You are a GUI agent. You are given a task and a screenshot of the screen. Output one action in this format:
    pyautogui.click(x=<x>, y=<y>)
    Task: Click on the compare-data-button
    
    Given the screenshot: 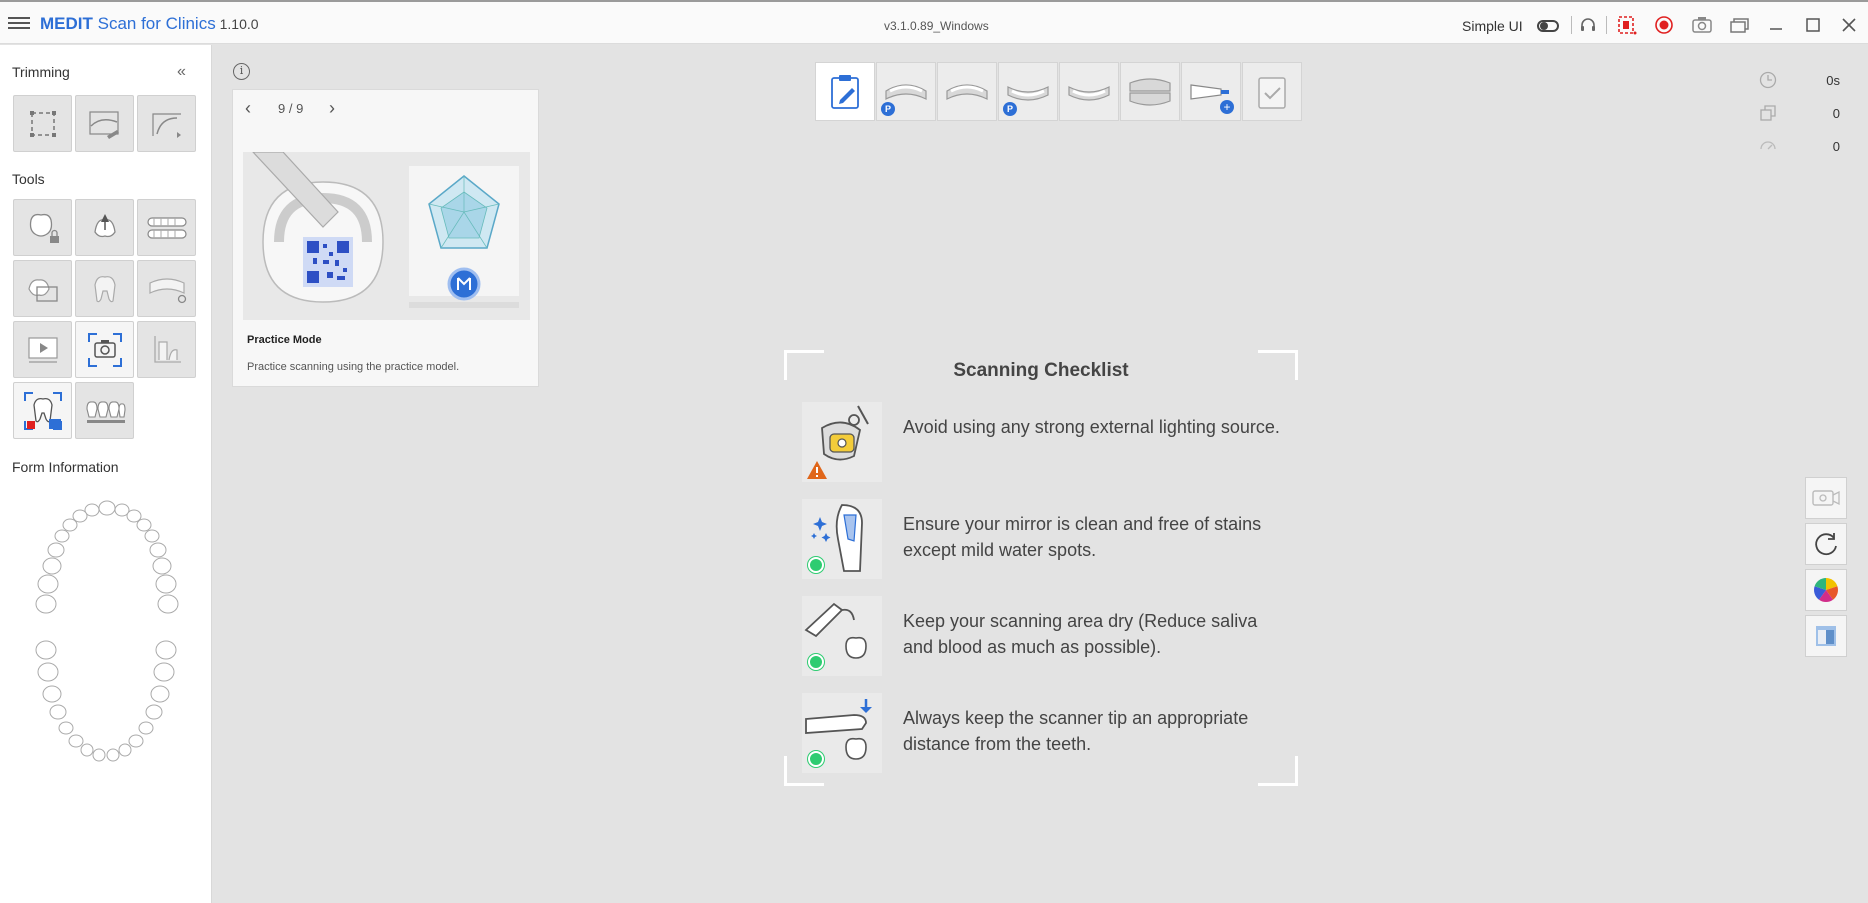 What is the action you would take?
    pyautogui.click(x=42, y=288)
    